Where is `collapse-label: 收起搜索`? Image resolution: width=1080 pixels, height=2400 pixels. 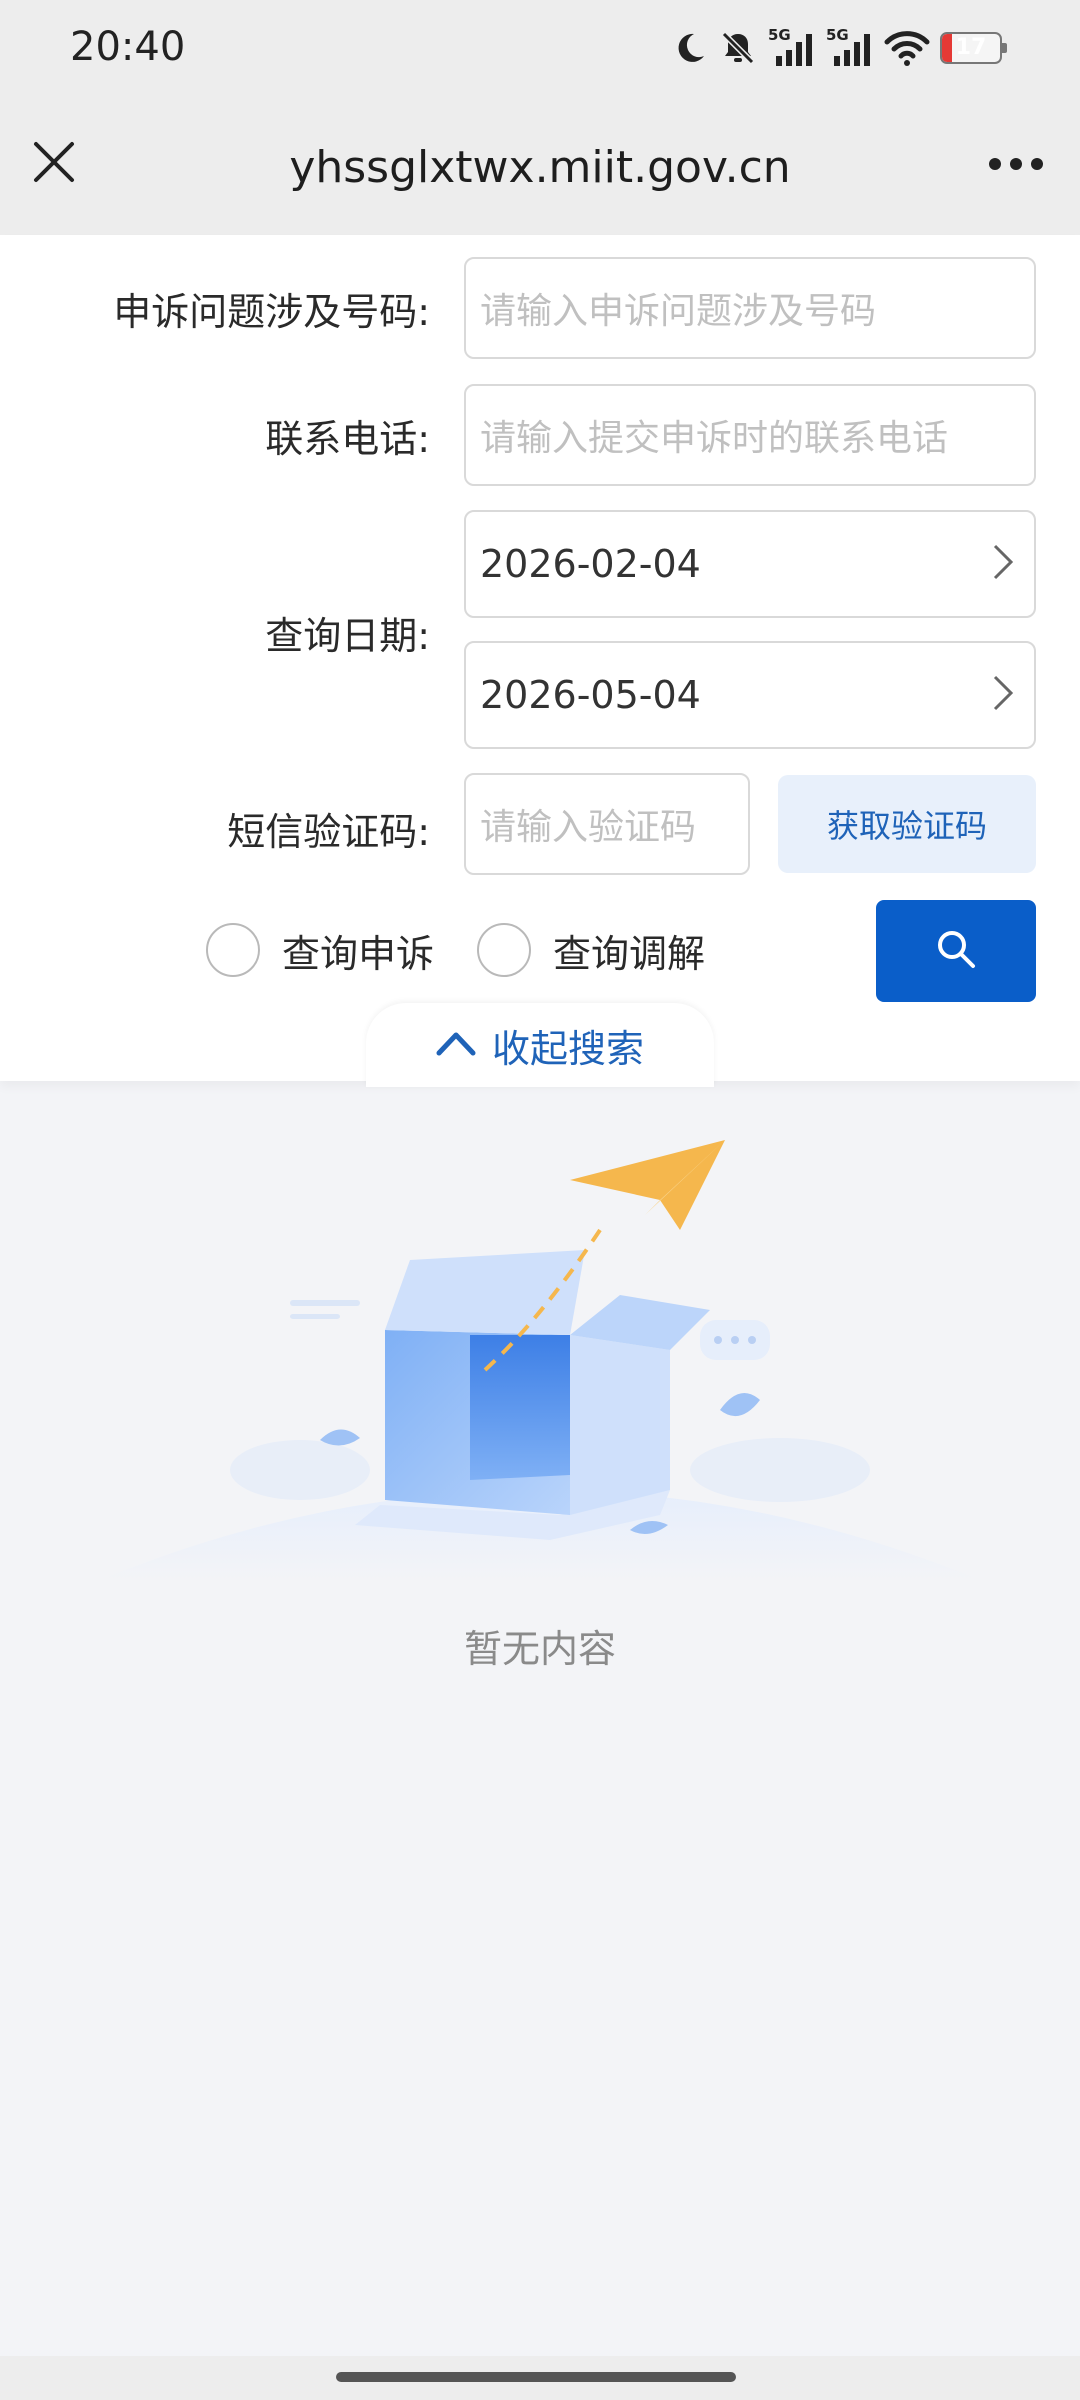
collapse-label: 收起搜索 is located at coordinates (567, 1048).